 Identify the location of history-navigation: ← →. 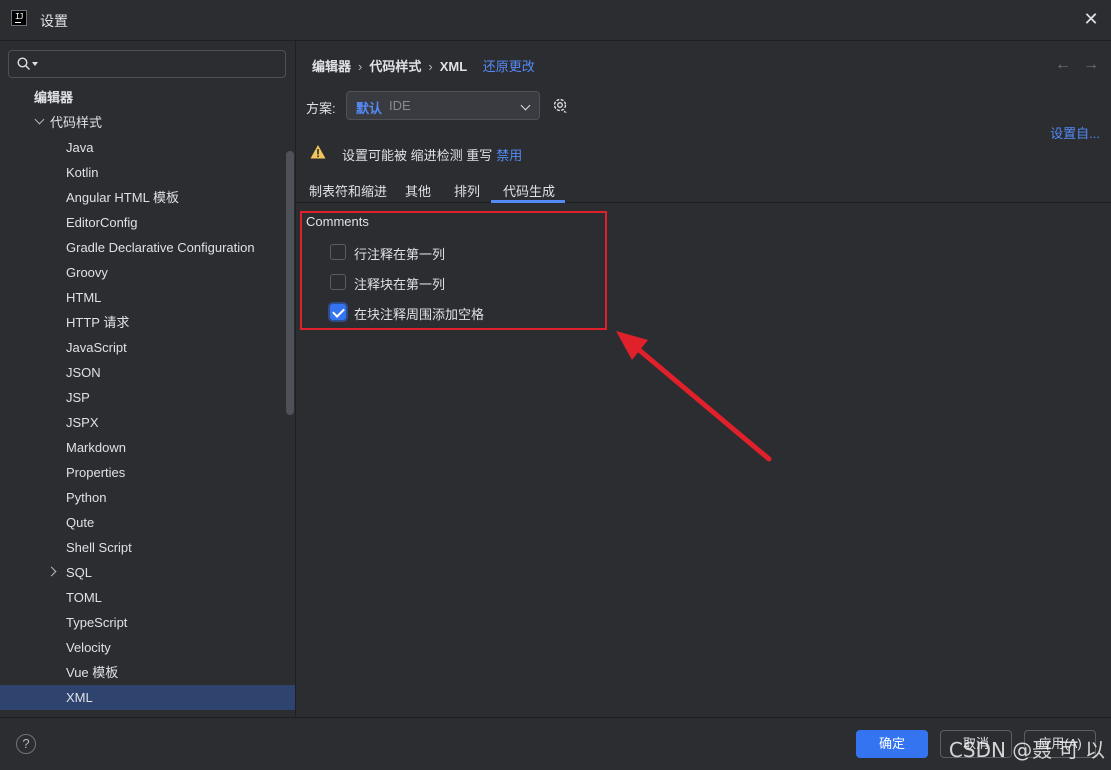
(1071, 65).